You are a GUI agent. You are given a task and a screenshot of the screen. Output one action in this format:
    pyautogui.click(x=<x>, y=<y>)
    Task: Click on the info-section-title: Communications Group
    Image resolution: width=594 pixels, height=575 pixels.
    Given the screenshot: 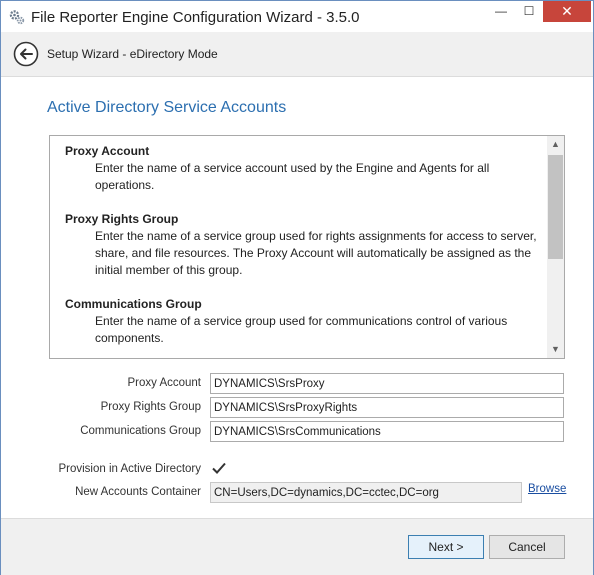 What is the action you would take?
    pyautogui.click(x=133, y=304)
    